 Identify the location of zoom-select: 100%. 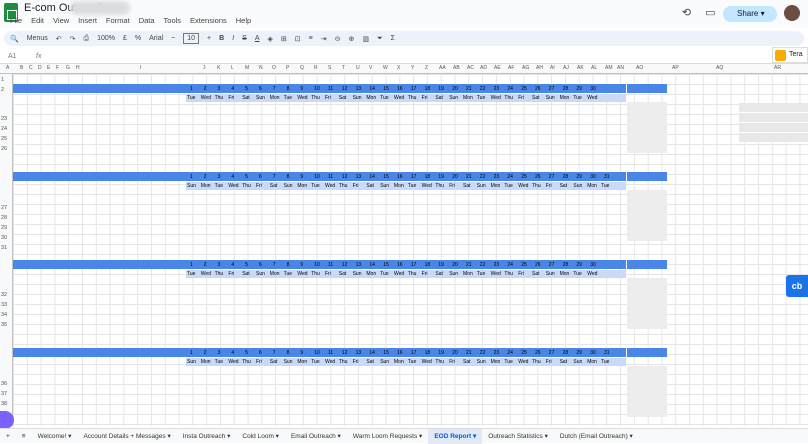
(106, 38).